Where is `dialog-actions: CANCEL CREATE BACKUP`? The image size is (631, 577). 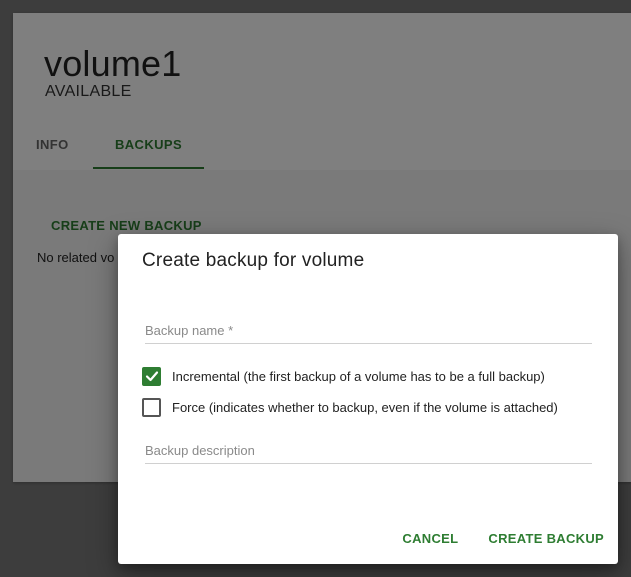 dialog-actions: CANCEL CREATE BACKUP is located at coordinates (503, 538).